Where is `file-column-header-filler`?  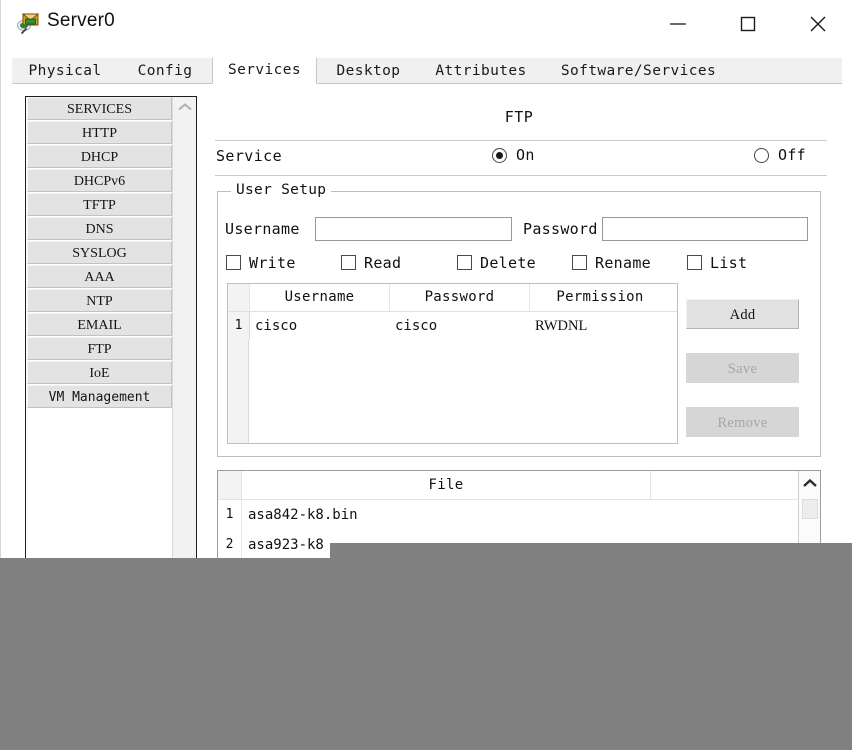 file-column-header-filler is located at coordinates (725, 485).